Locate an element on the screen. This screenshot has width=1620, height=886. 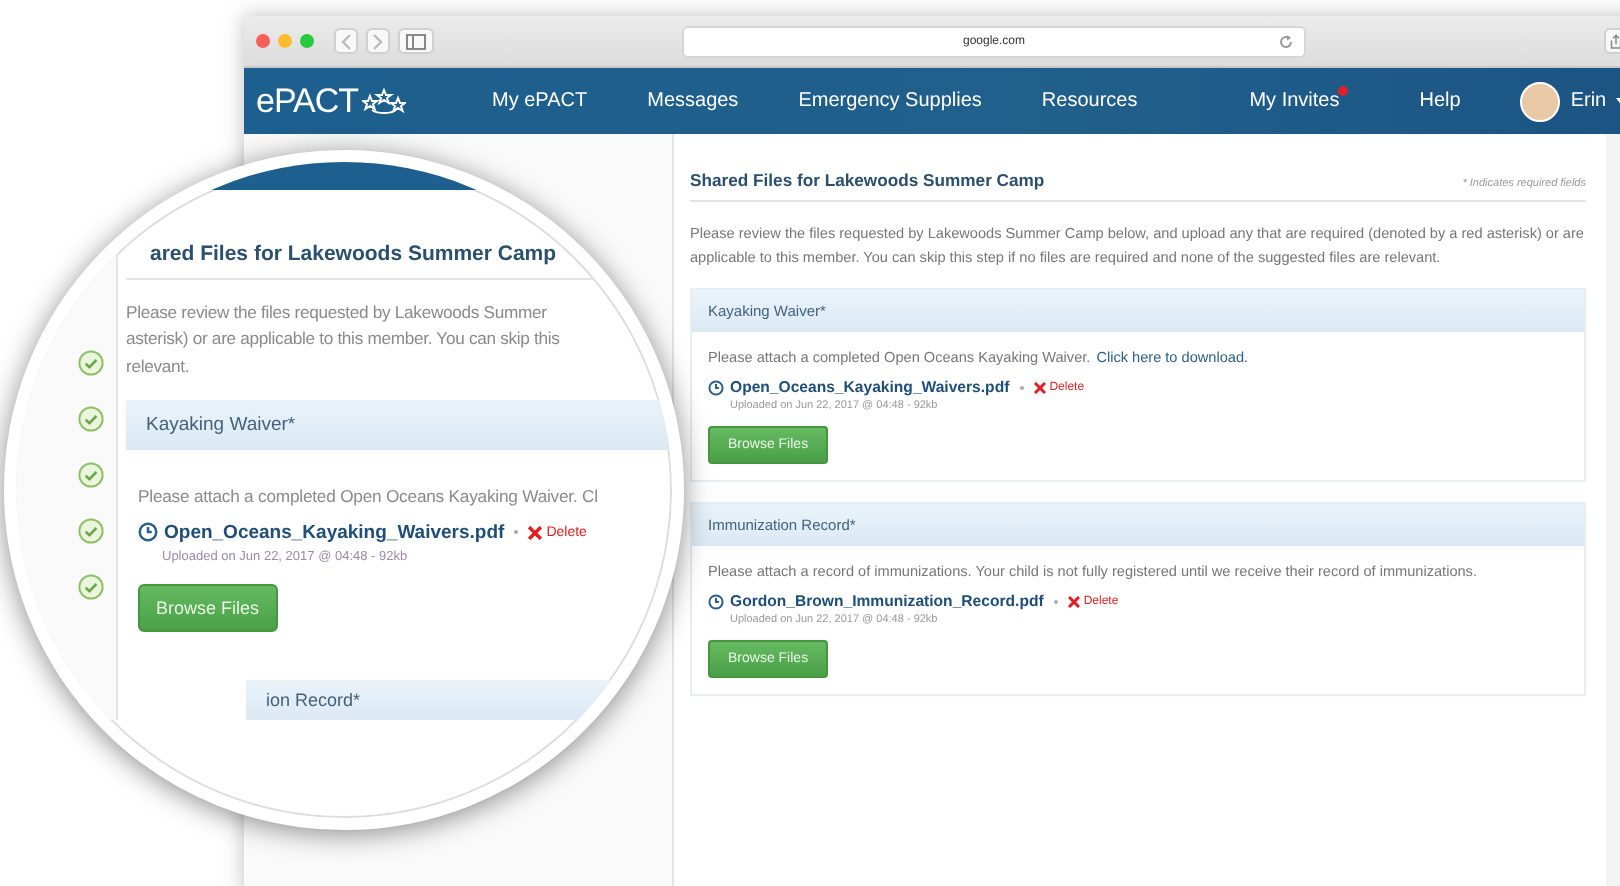
back-icon is located at coordinates (346, 41).